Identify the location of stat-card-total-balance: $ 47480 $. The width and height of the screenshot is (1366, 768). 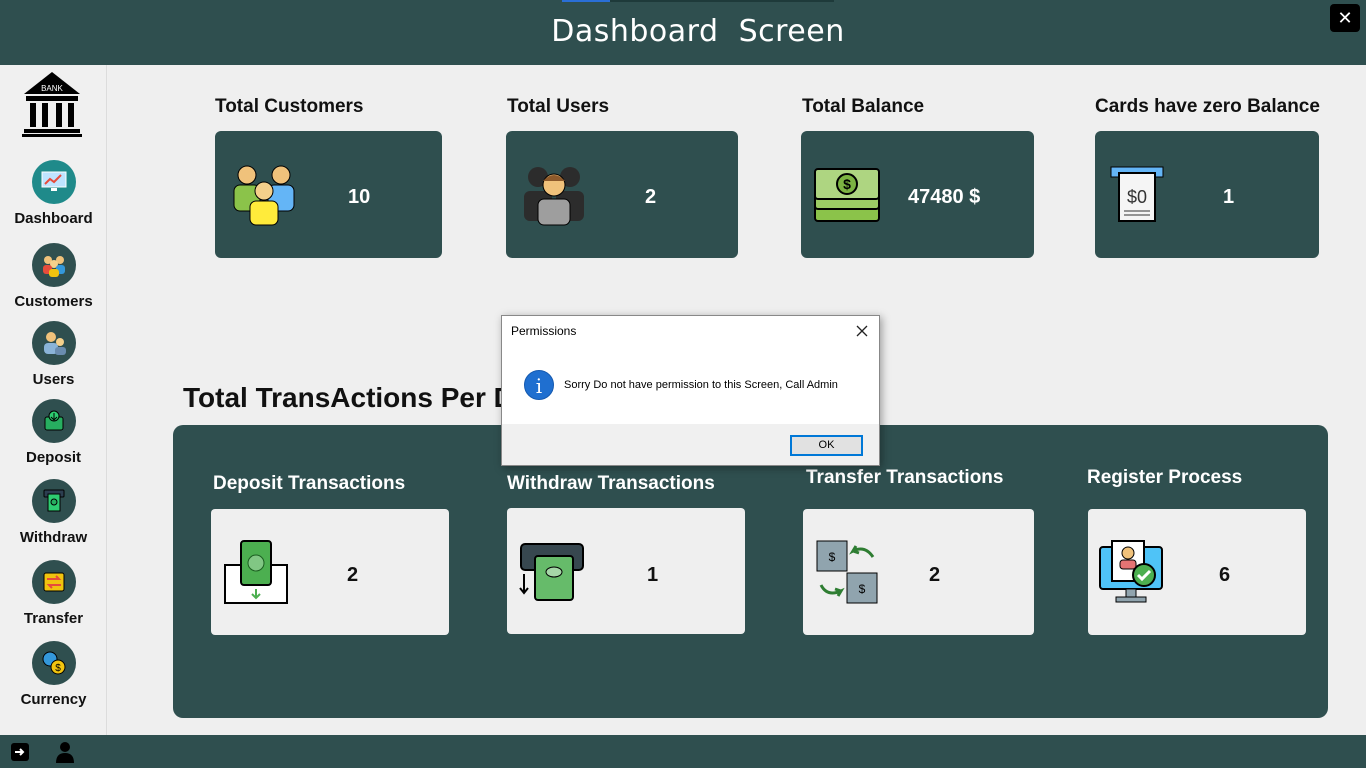
(917, 194).